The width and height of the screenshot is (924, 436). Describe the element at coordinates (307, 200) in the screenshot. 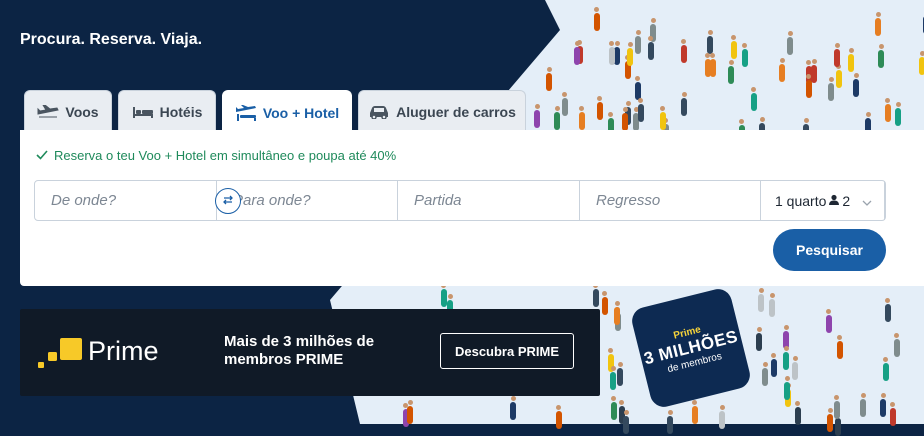

I see `destination-input: Para onde?` at that location.